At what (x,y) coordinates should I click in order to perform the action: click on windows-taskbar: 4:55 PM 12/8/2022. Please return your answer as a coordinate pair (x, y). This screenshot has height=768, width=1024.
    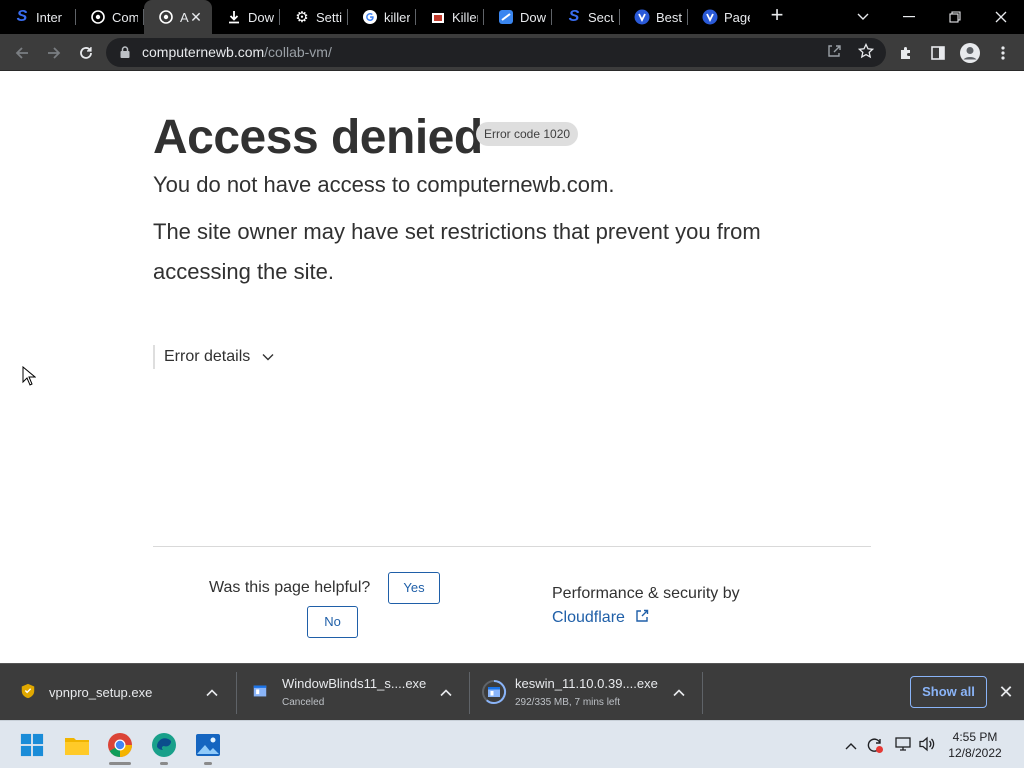
    Looking at the image, I should click on (512, 744).